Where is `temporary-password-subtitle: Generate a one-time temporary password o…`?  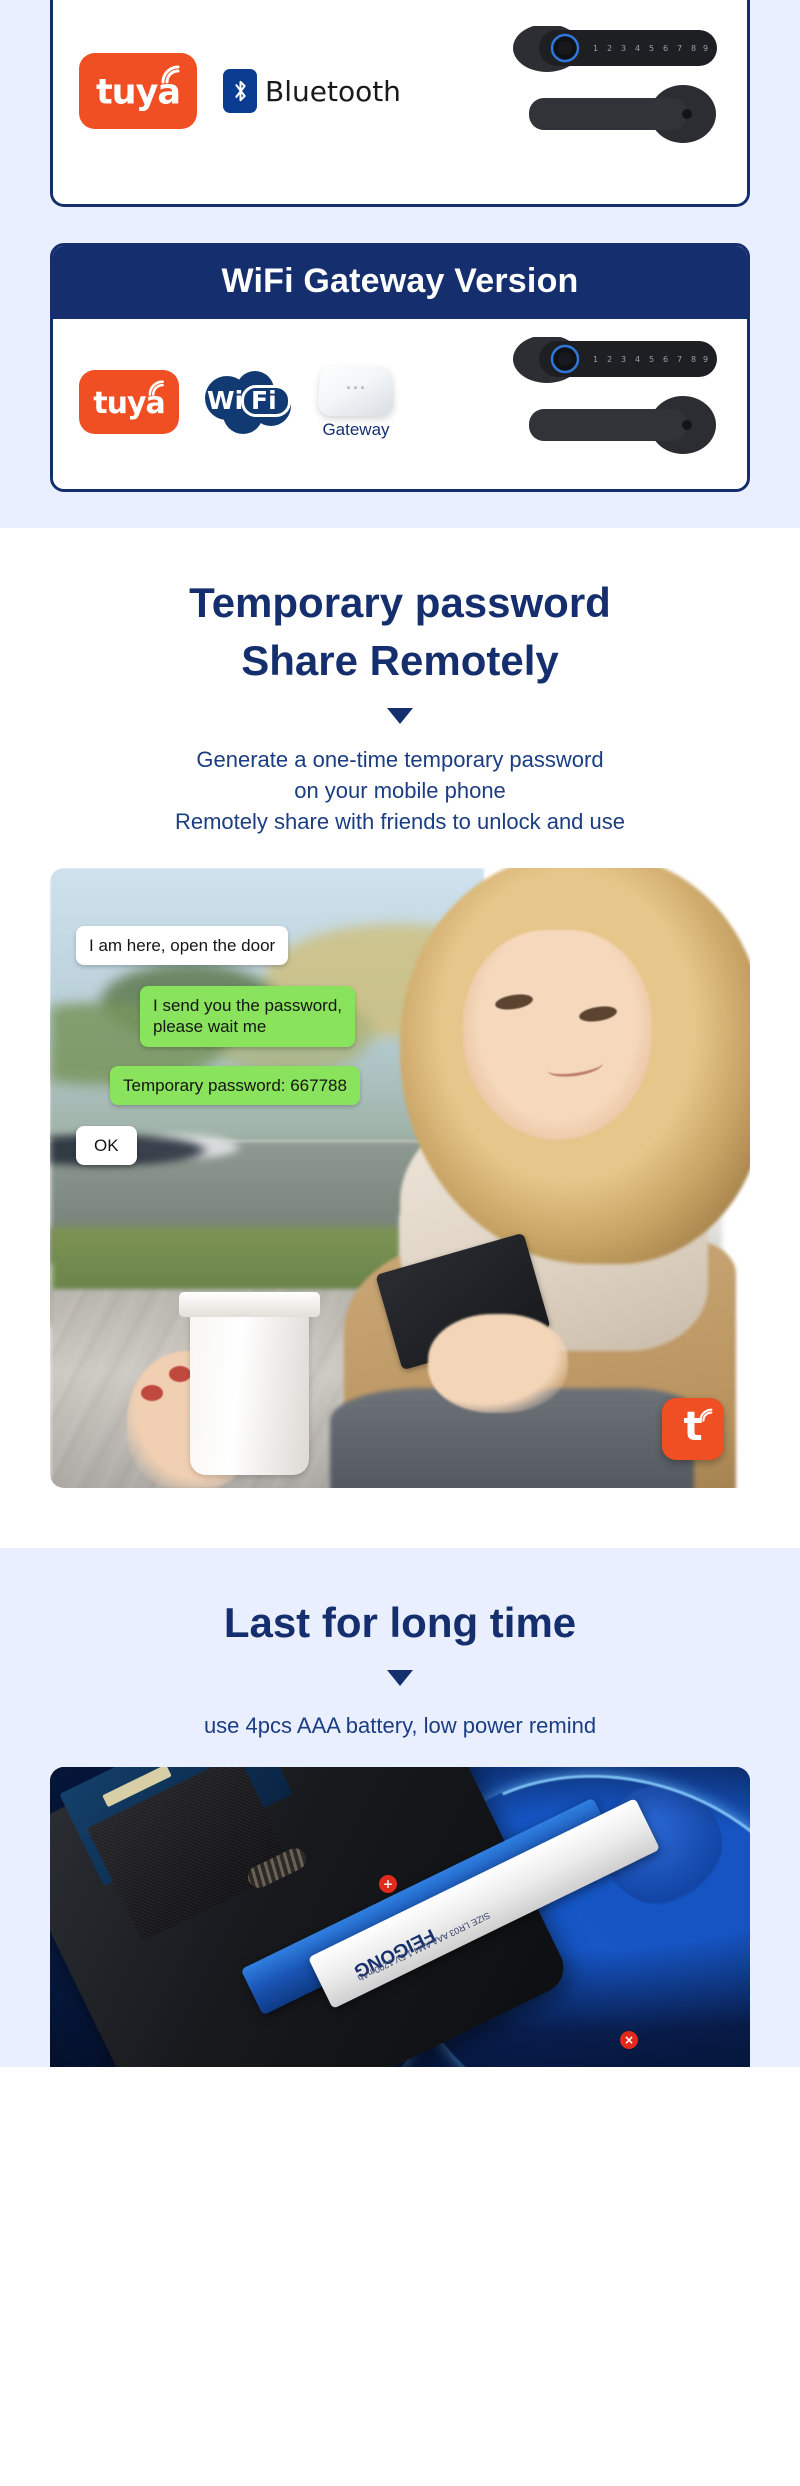
temporary-password-subtitle: Generate a one-time temporary password o… is located at coordinates (400, 791).